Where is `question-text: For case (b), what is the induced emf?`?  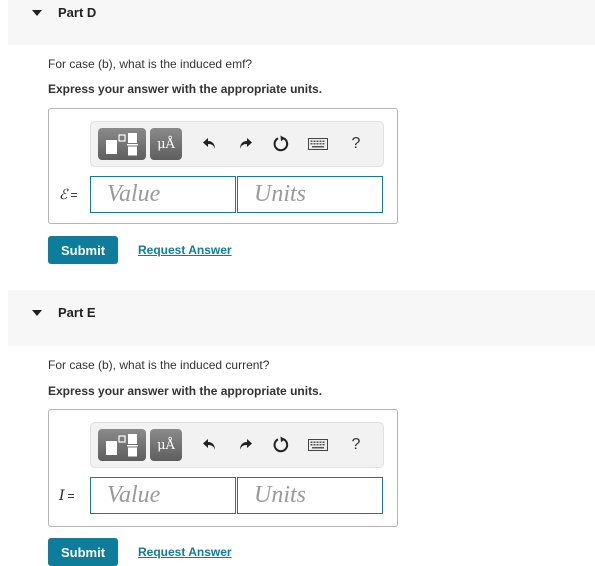
question-text: For case (b), what is the induced emf? is located at coordinates (150, 64).